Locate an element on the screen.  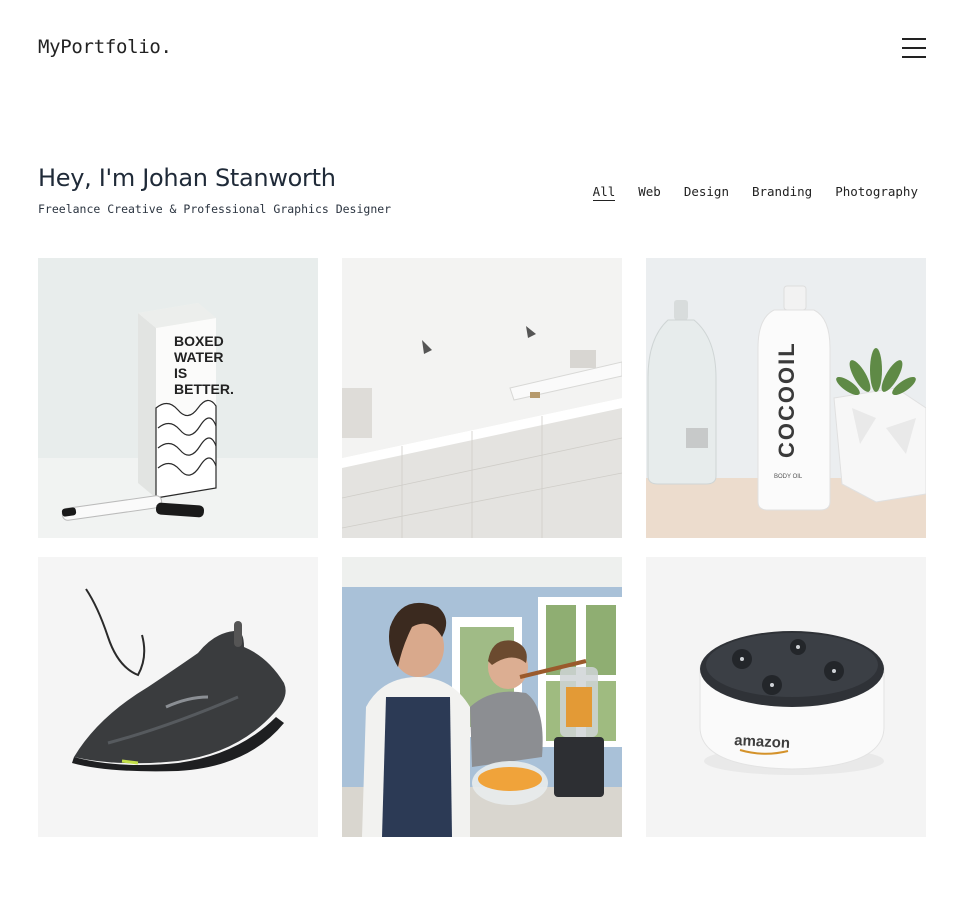
portfolio-filter-nav: All Web Design Branding Photography is located at coordinates (755, 192).